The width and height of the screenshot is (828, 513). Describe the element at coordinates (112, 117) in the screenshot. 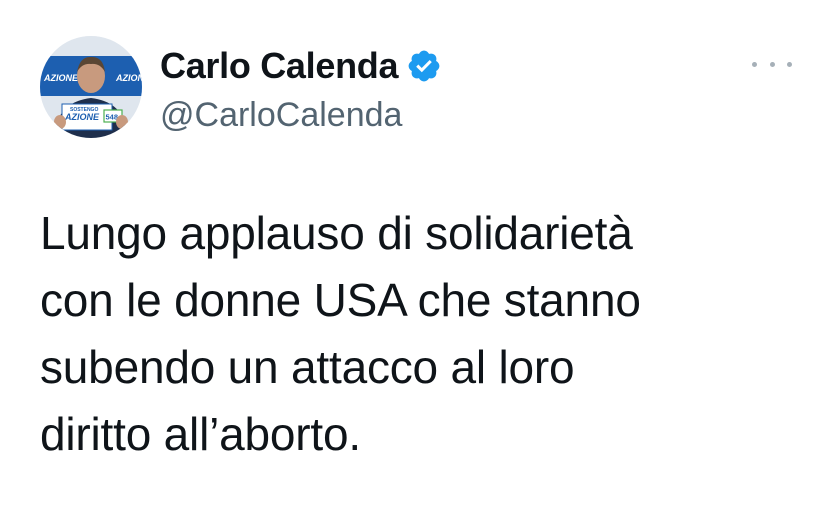

I see `avatar-sign-number: 548` at that location.